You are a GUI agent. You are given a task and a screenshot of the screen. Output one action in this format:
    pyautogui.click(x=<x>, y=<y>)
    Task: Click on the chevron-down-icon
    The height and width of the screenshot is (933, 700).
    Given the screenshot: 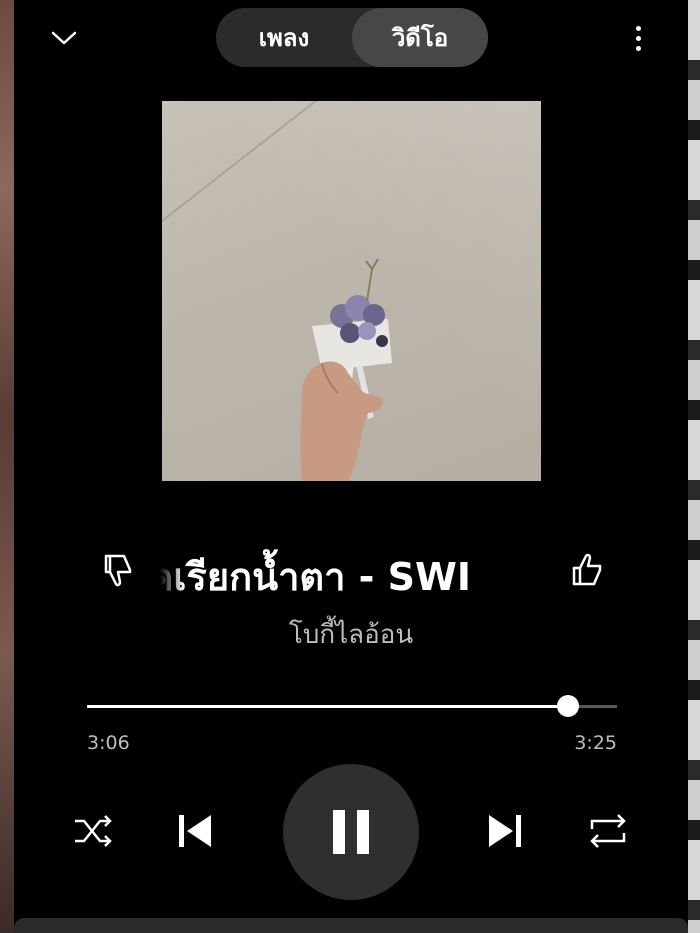 What is the action you would take?
    pyautogui.click(x=64, y=38)
    